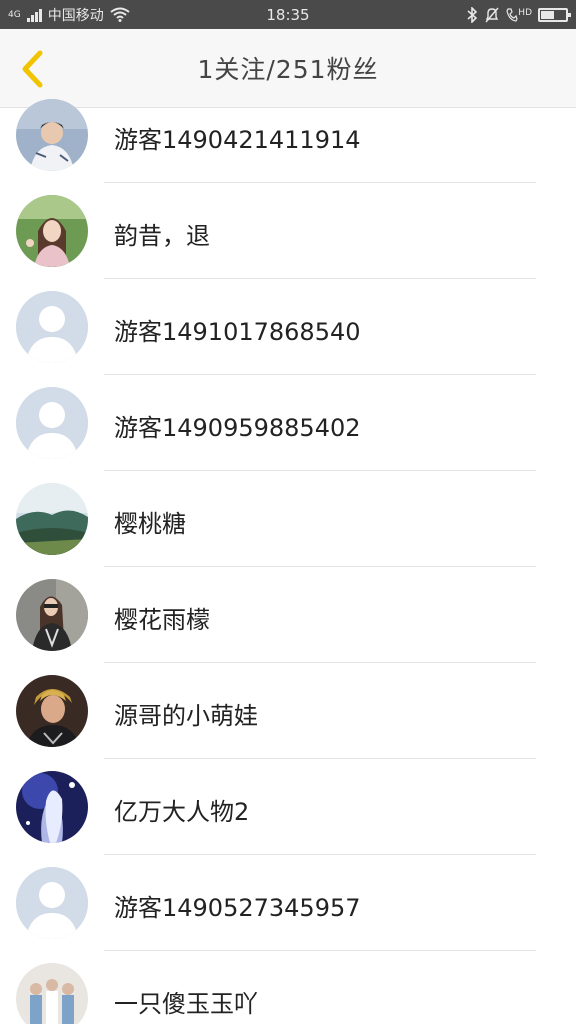 The image size is (576, 1024). I want to click on chevron-left-icon, so click(32, 69).